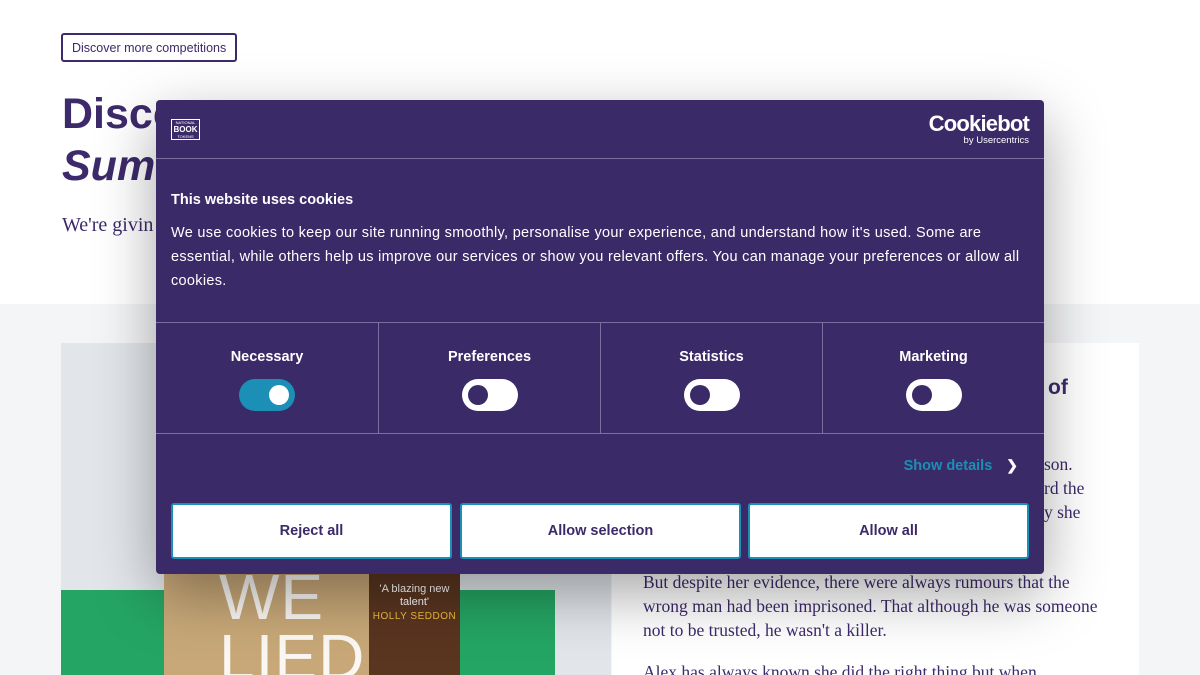  What do you see at coordinates (948, 465) in the screenshot?
I see `show-details-label: Show details` at bounding box center [948, 465].